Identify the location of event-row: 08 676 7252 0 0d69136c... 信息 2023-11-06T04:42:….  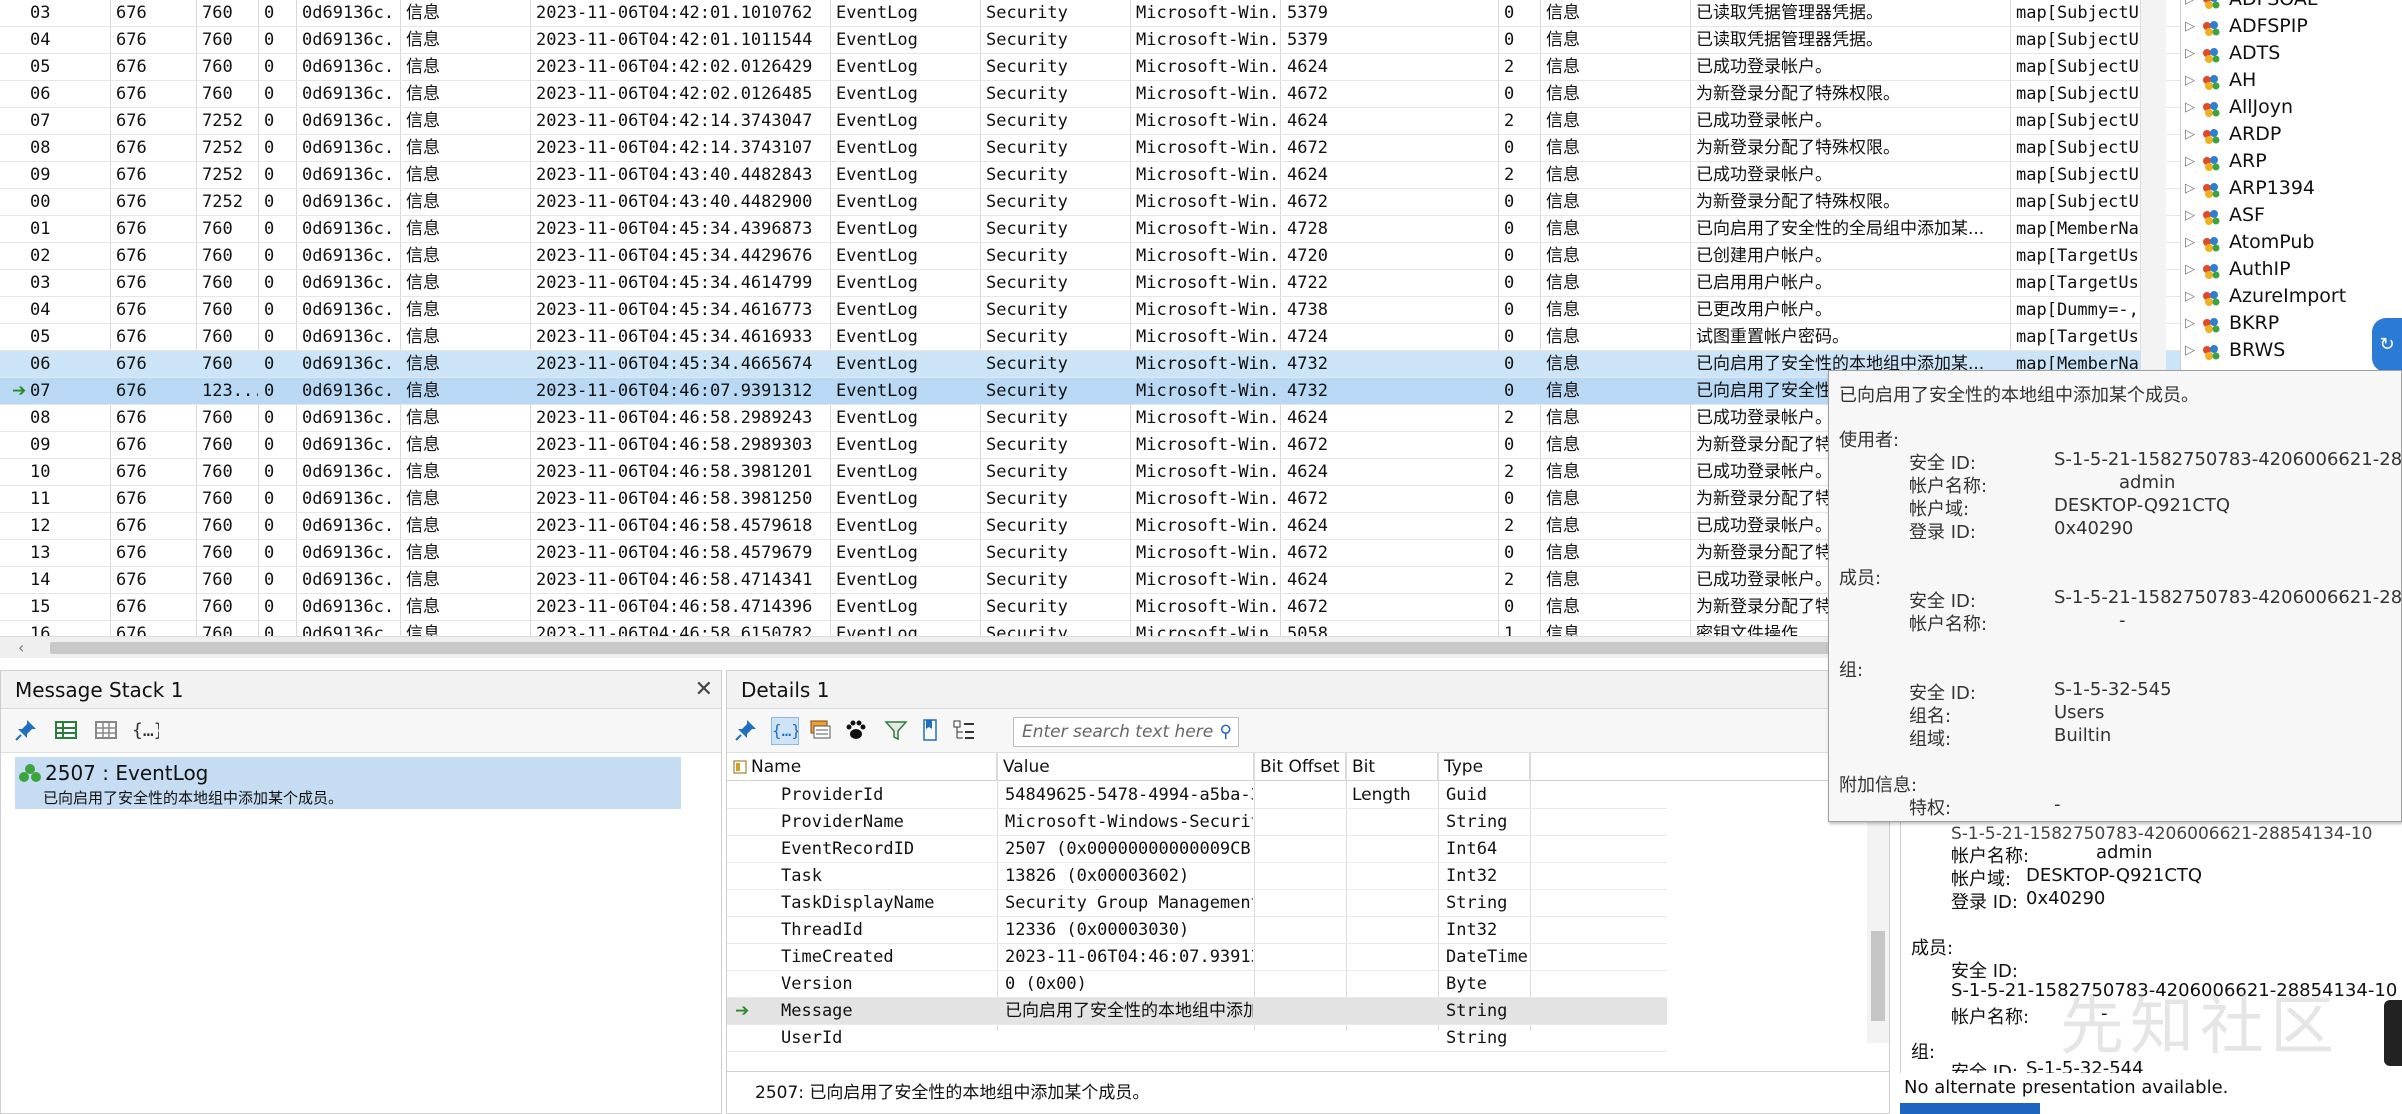
(1090, 148).